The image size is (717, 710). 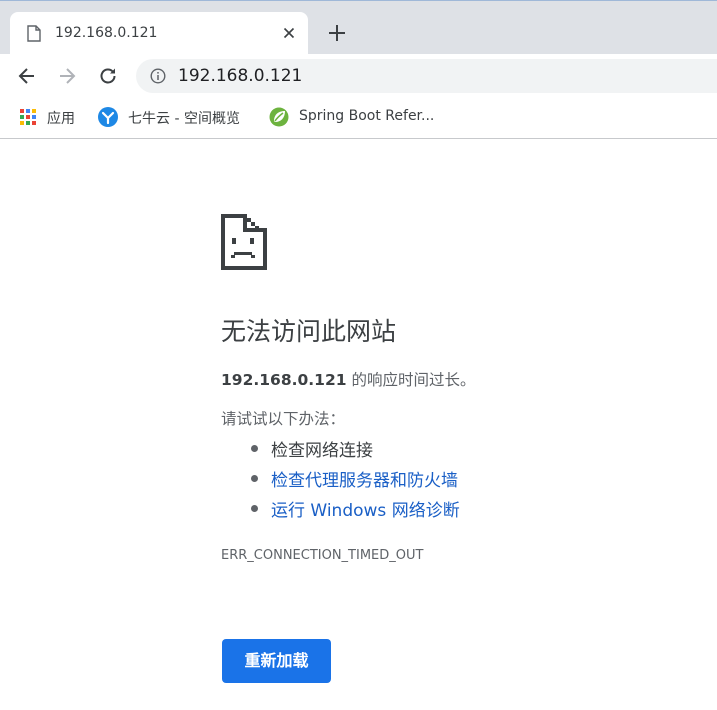 What do you see at coordinates (289, 33) in the screenshot?
I see `close-icon` at bounding box center [289, 33].